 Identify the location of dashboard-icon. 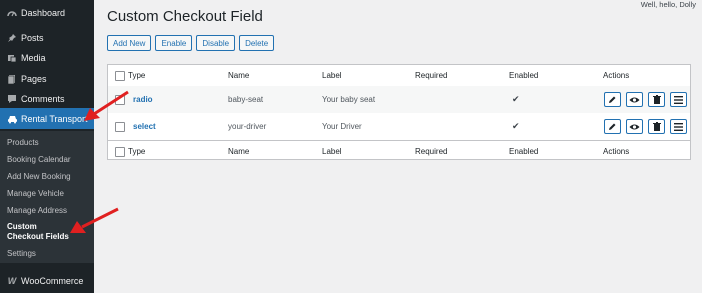
(12, 13).